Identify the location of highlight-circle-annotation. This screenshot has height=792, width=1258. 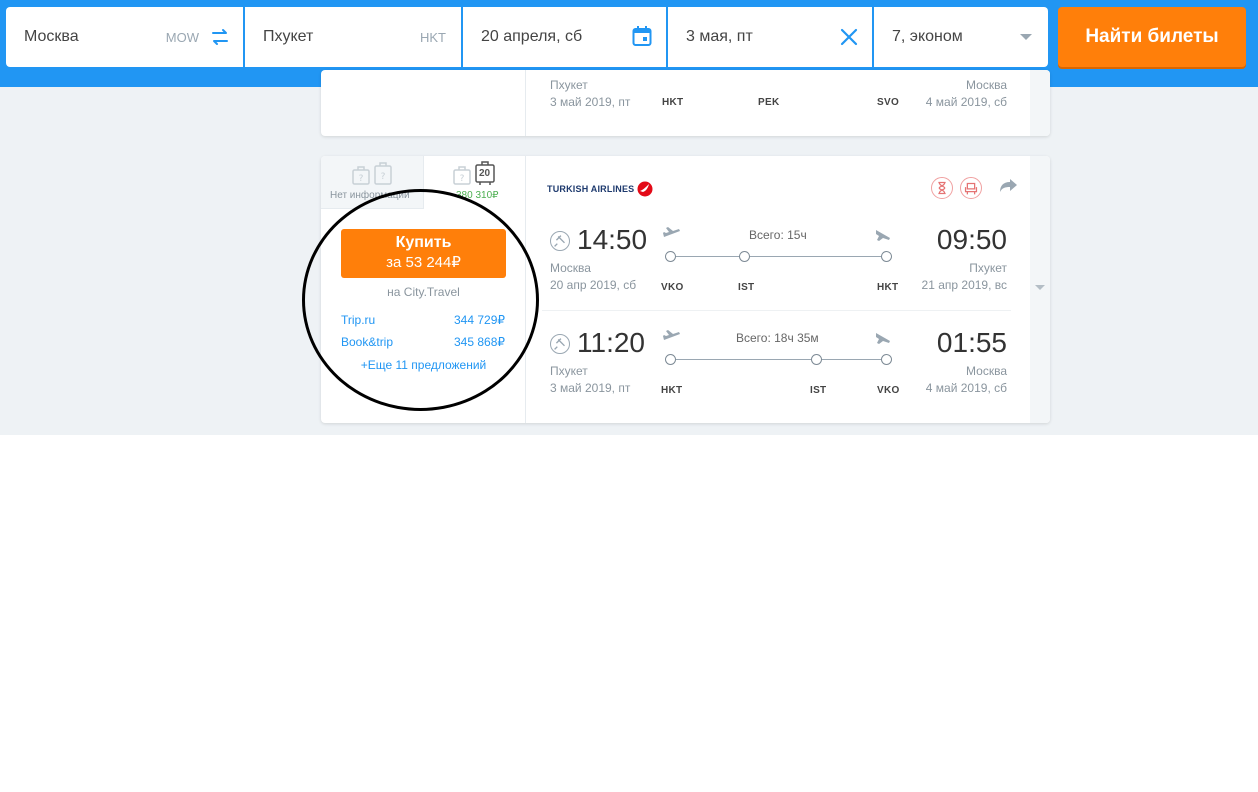
(420, 300).